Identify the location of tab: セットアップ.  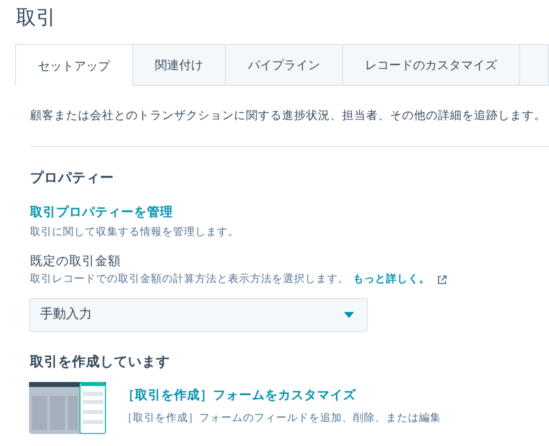
(74, 65).